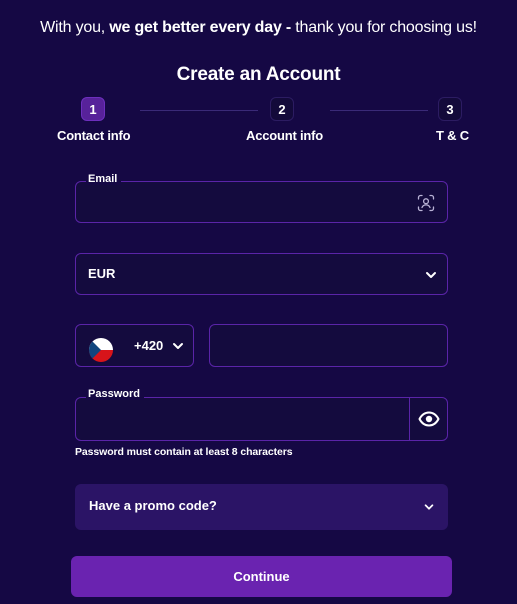 Image resolution: width=517 pixels, height=604 pixels. I want to click on step-1-number: 1, so click(93, 109).